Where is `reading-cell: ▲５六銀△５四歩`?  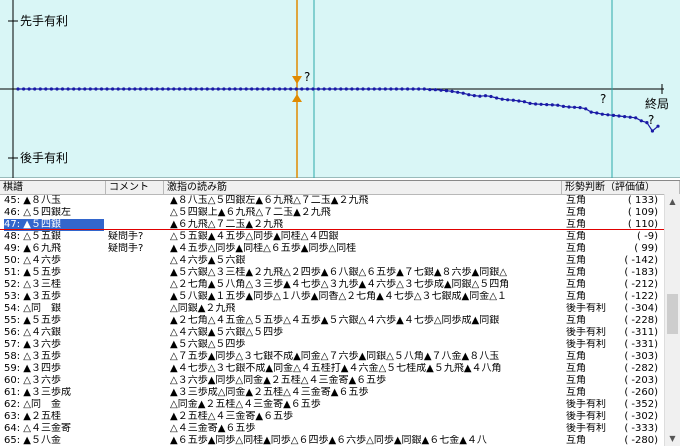
reading-cell: ▲５六銀△５四歩 is located at coordinates (208, 344).